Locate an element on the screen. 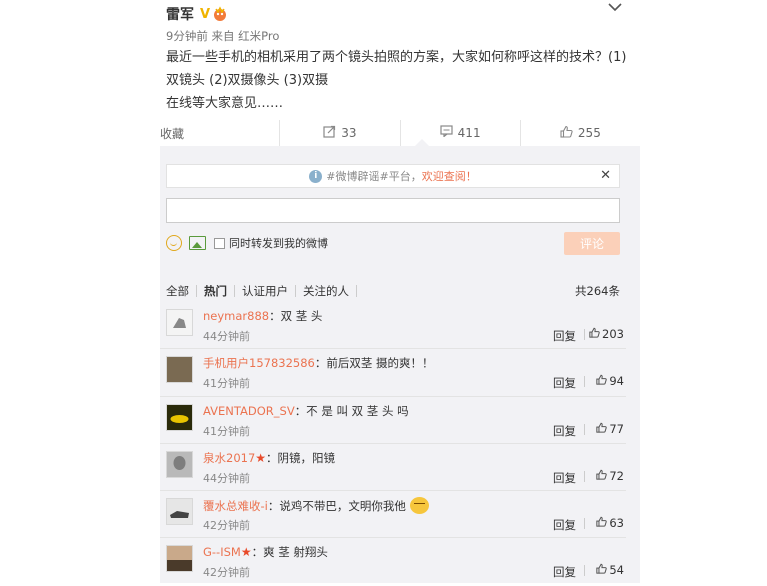  comment-like-count: 94 is located at coordinates (616, 381).